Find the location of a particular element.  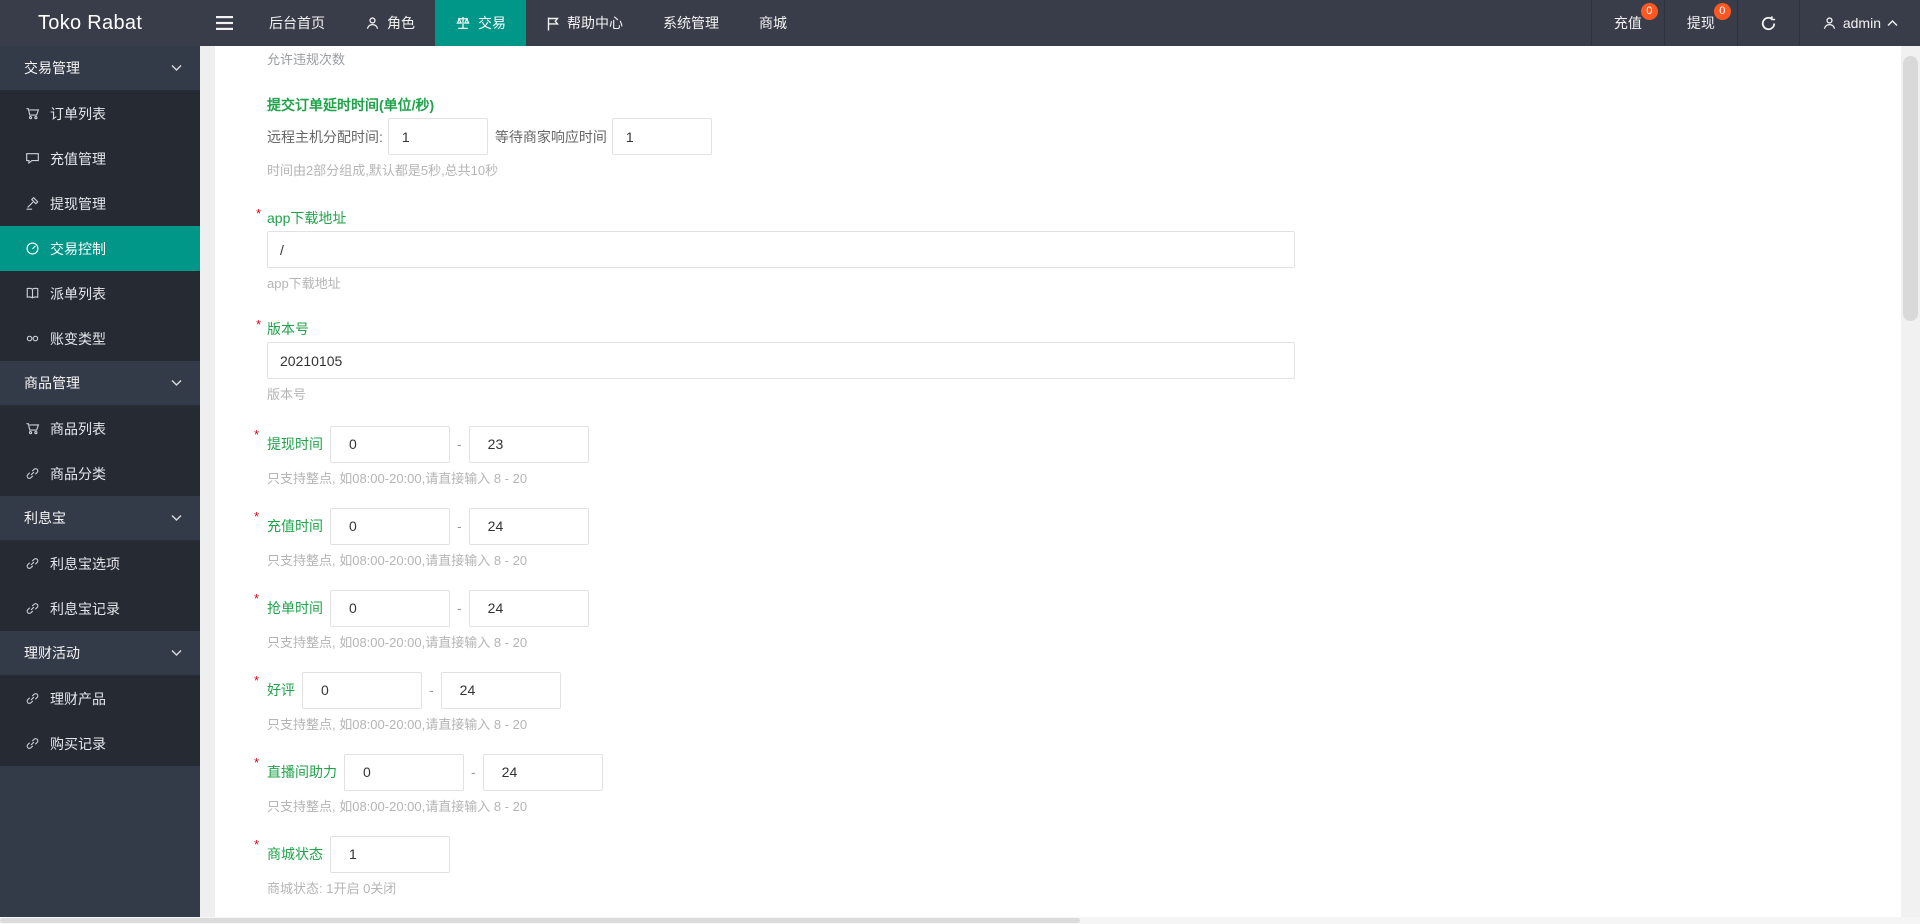

sidebar-item-dispatch-list: 派单列表 is located at coordinates (100, 293).